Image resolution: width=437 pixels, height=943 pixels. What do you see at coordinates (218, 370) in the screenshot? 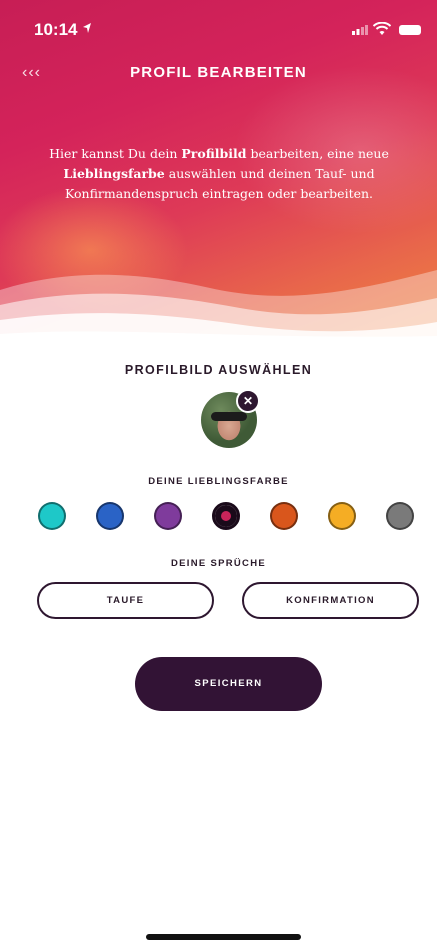
I see `profile-picture-heading: PROFILBILD AUSWÄHLEN` at bounding box center [218, 370].